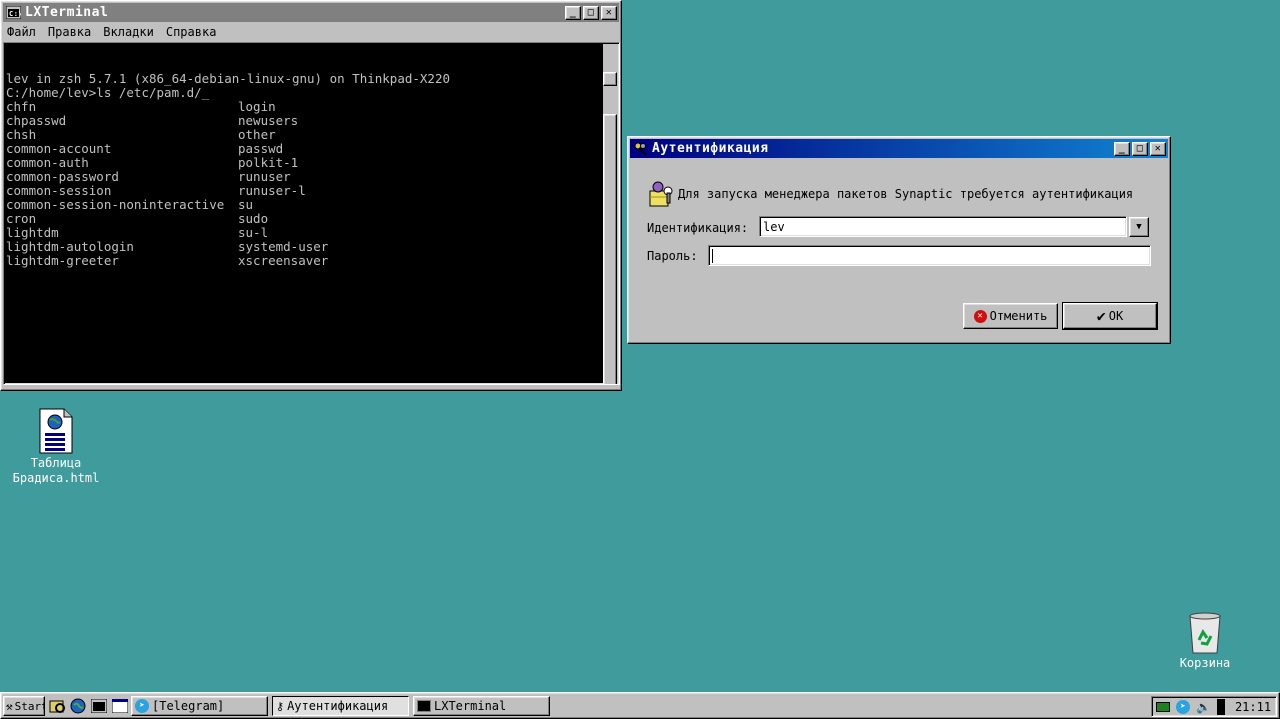 The height and width of the screenshot is (719, 1280). I want to click on desktop-icon-label: Корзина, so click(1205, 663).